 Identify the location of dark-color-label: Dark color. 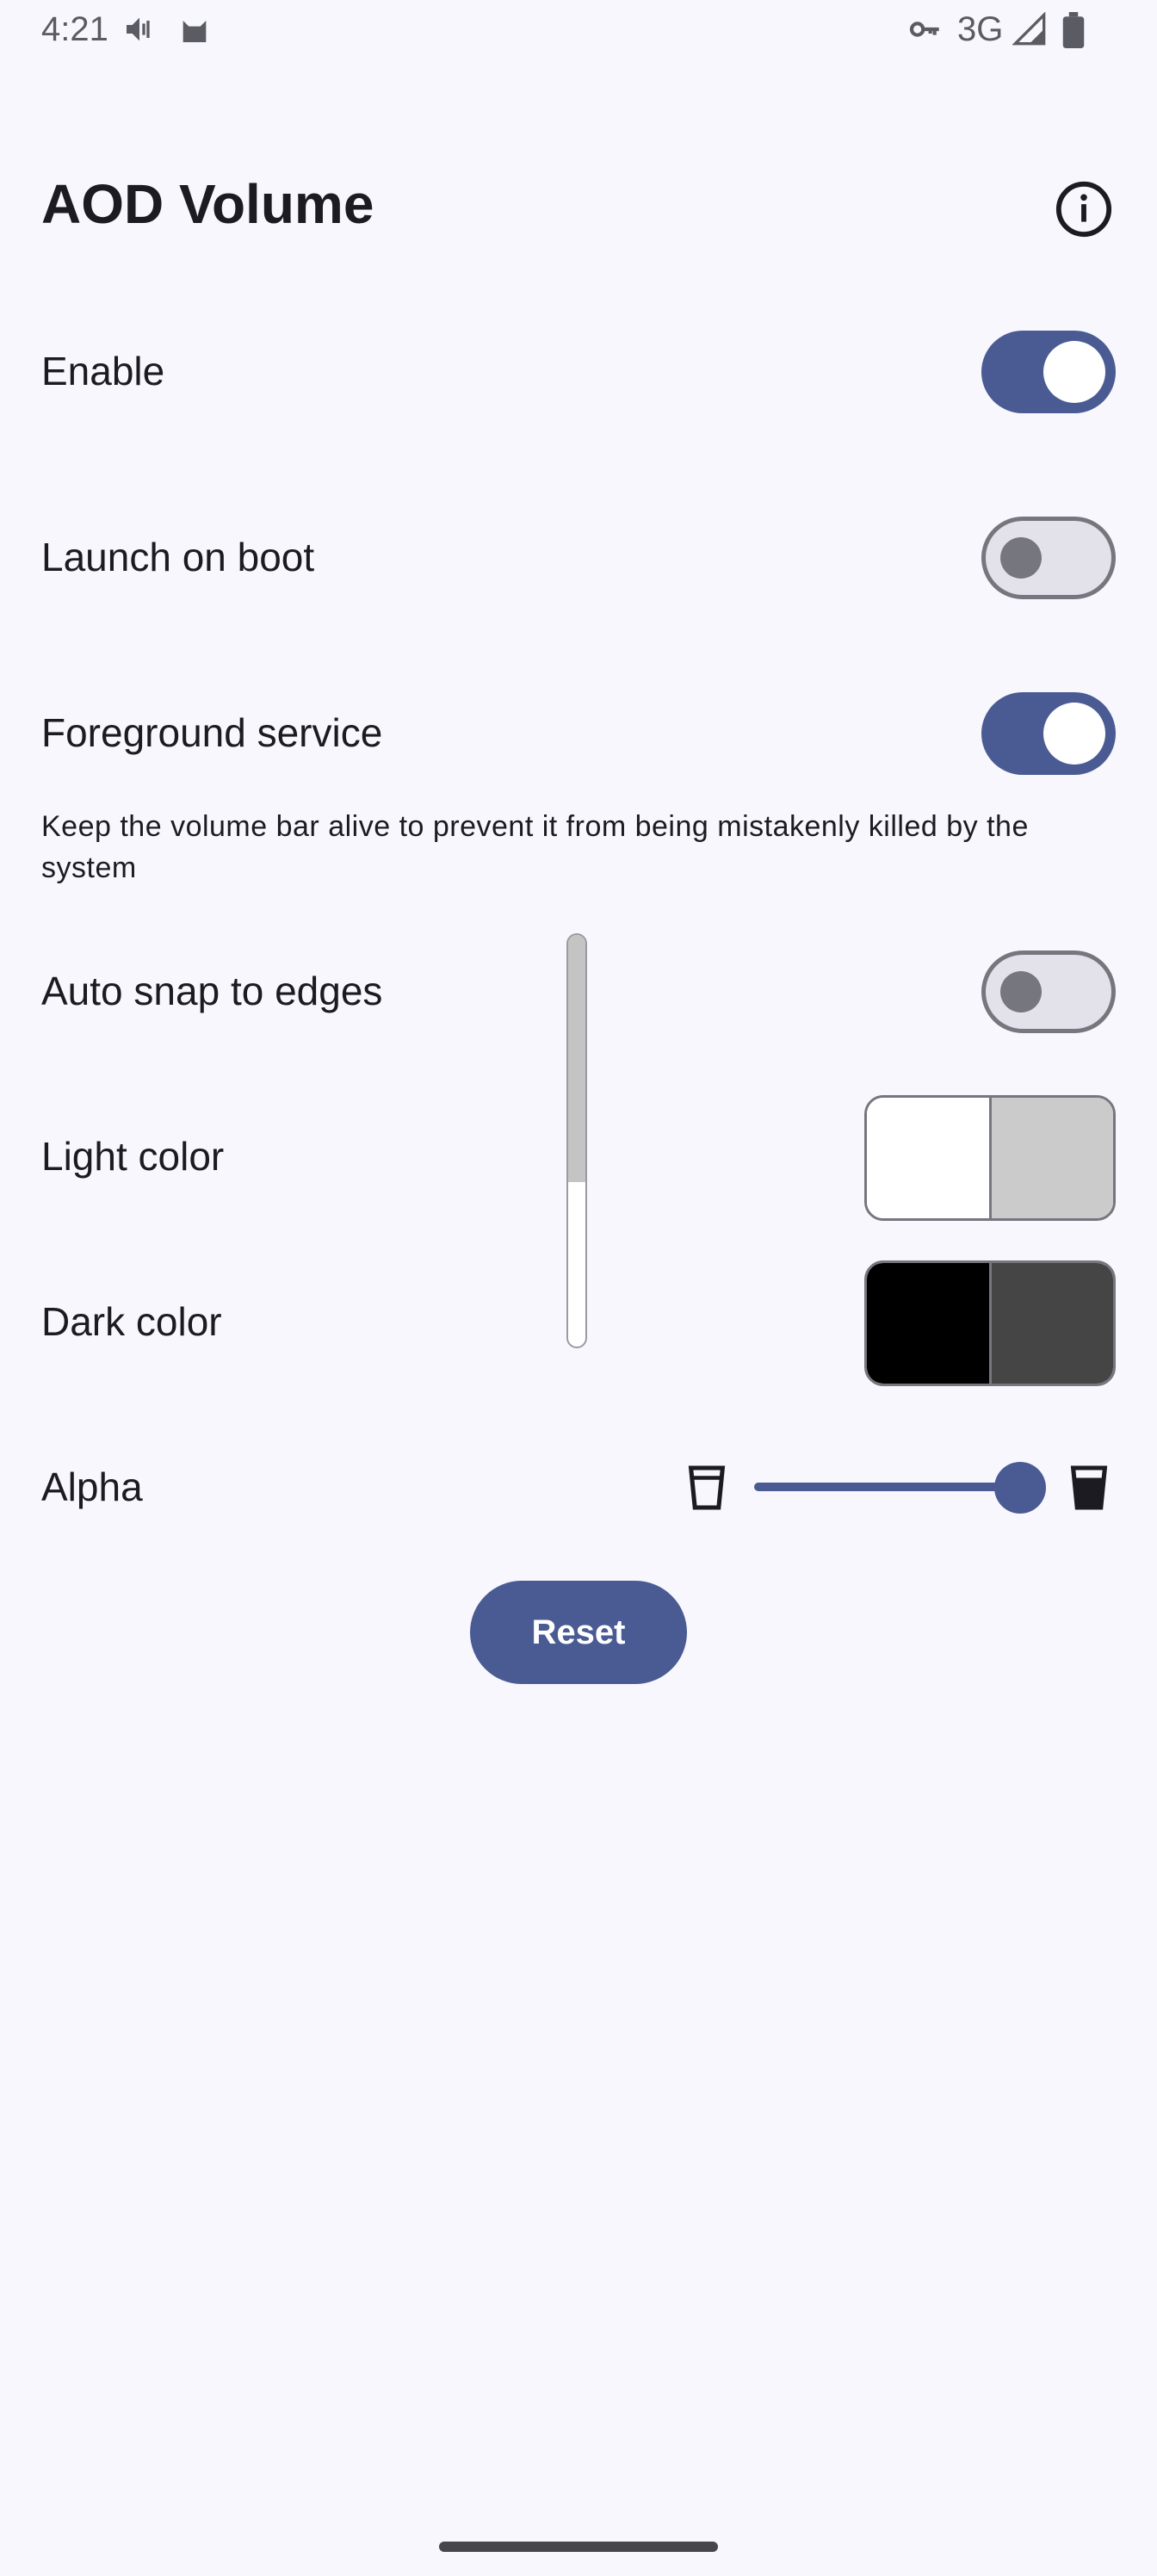
(131, 1321).